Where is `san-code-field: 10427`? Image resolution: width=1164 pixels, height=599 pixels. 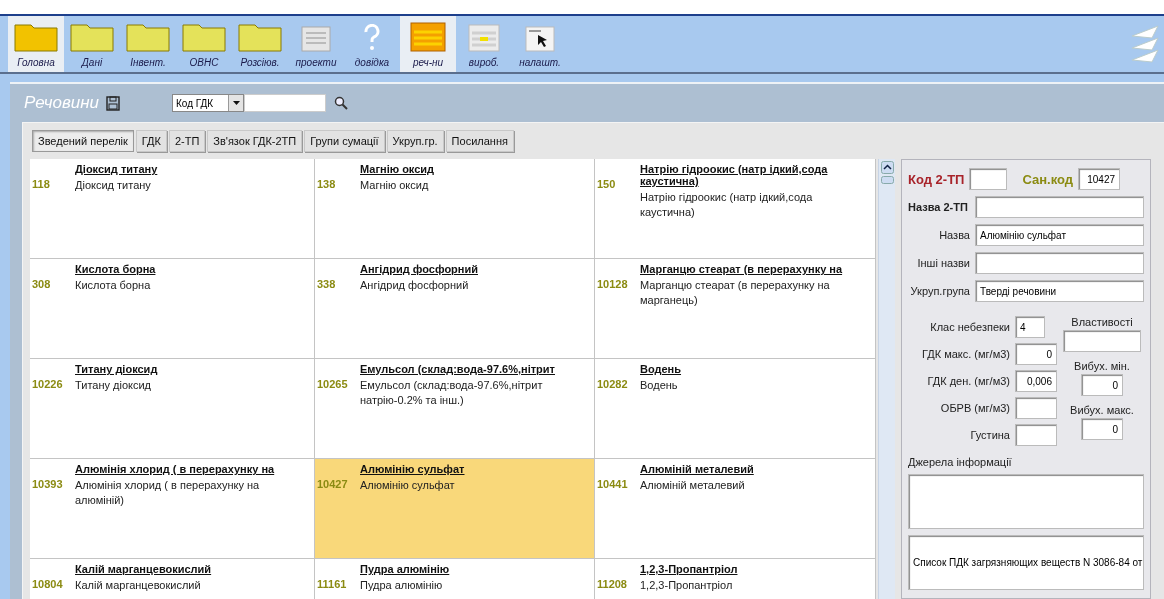 san-code-field: 10427 is located at coordinates (1099, 179).